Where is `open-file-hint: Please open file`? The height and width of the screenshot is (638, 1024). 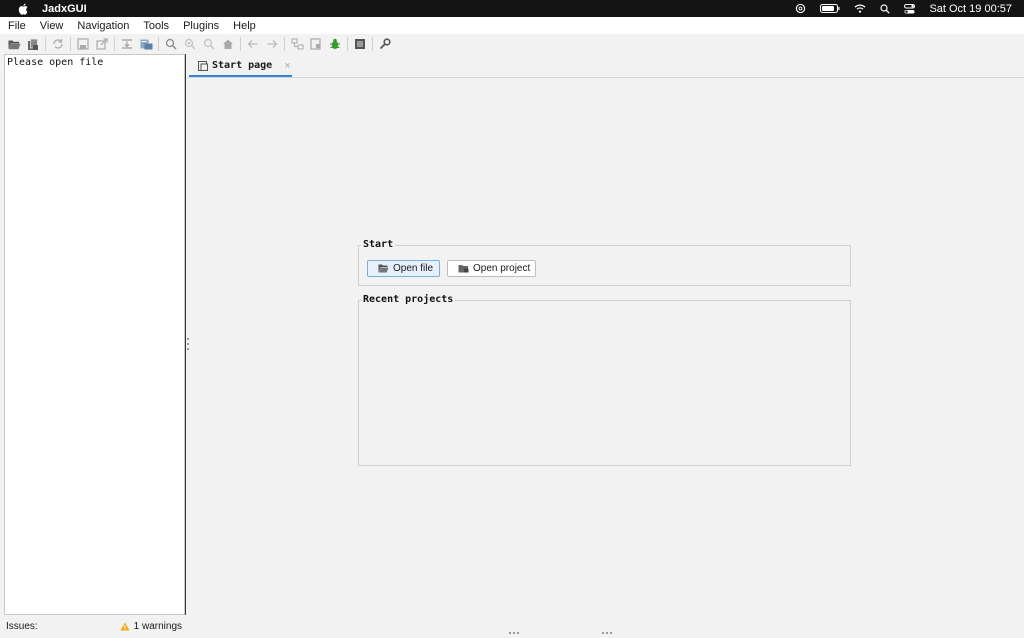
open-file-hint: Please open file is located at coordinates (55, 62).